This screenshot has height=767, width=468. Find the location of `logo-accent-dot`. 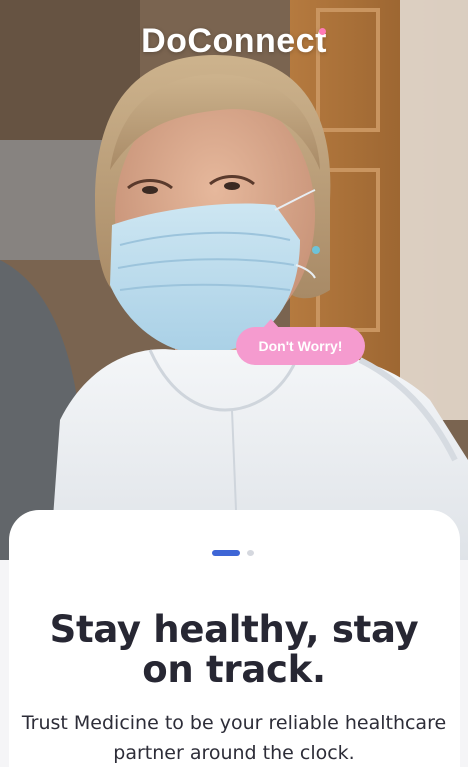

logo-accent-dot is located at coordinates (322, 31).